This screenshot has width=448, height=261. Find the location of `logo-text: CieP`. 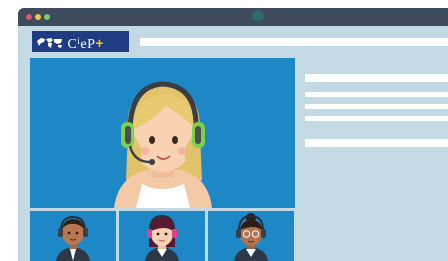

logo-text: CieP is located at coordinates (81, 44).